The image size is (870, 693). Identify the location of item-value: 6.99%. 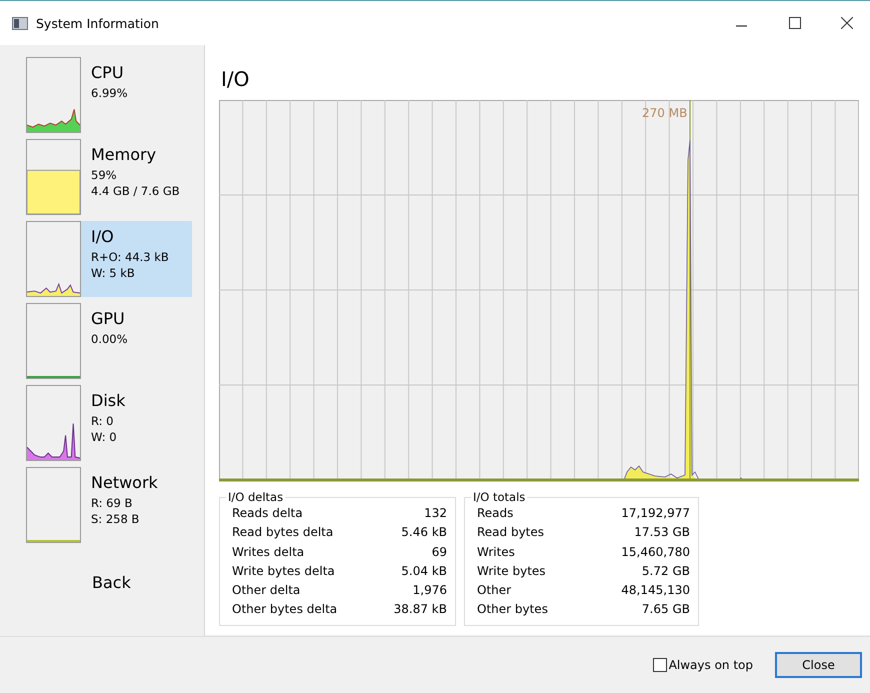
(110, 93).